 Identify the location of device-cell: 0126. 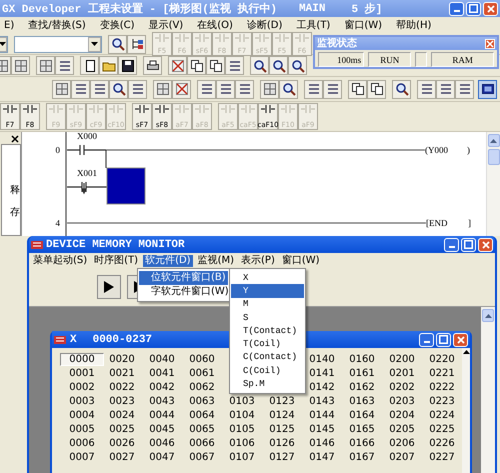
(282, 443).